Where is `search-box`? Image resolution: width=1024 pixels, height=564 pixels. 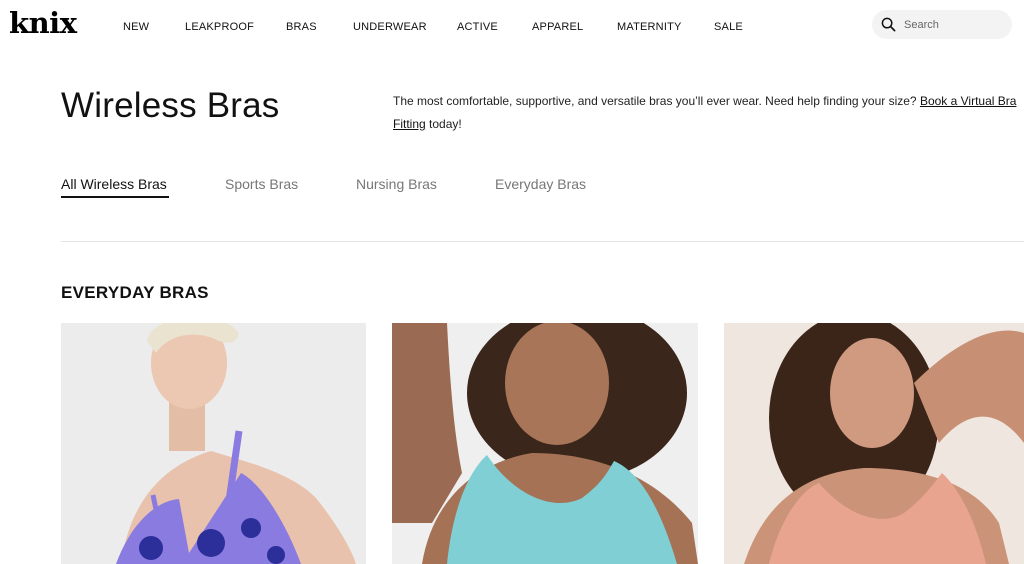 search-box is located at coordinates (942, 24).